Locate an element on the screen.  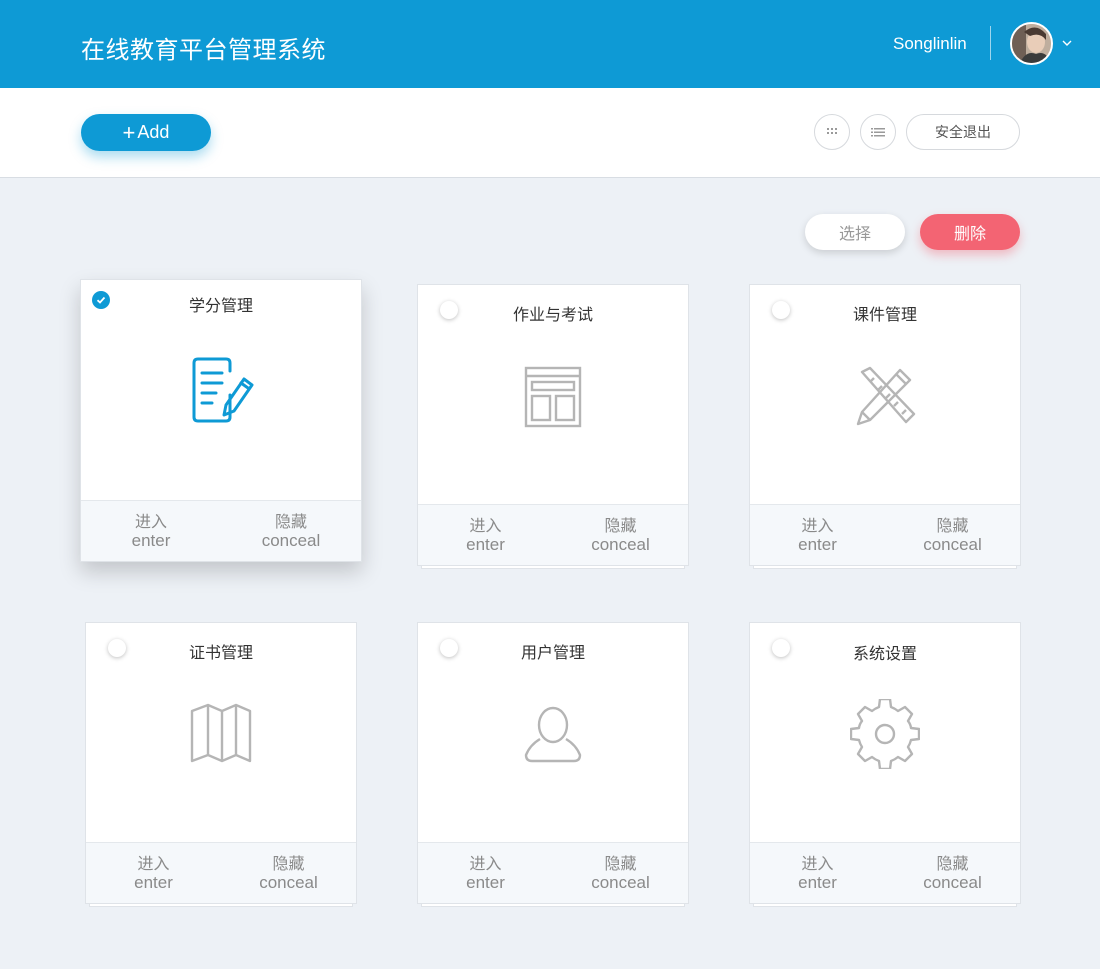
grid-icon is located at coordinates (832, 131).